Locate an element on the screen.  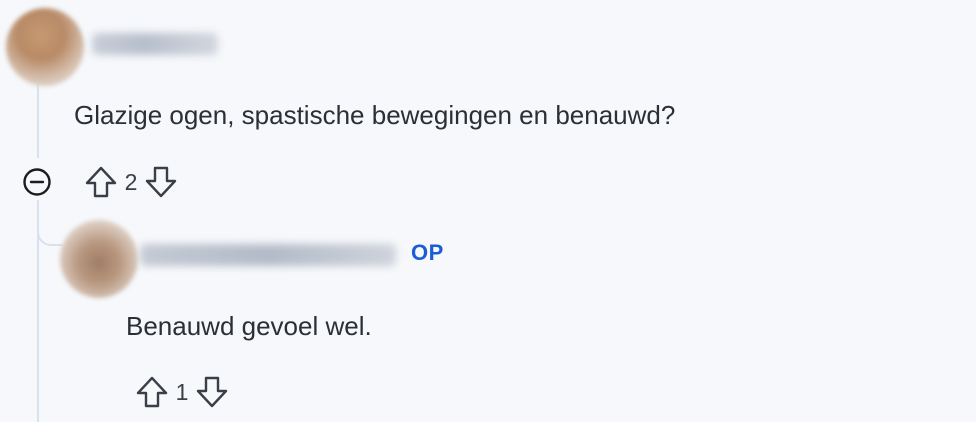
minus-circle-icon is located at coordinates (37, 182).